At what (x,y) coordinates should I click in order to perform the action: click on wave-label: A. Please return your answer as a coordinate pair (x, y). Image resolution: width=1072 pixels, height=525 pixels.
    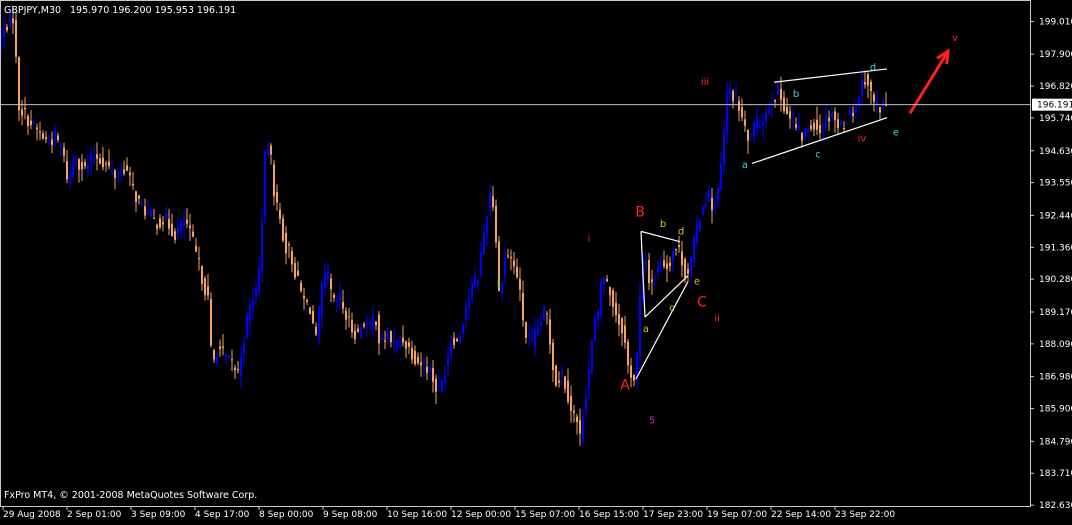
    Looking at the image, I should click on (625, 385).